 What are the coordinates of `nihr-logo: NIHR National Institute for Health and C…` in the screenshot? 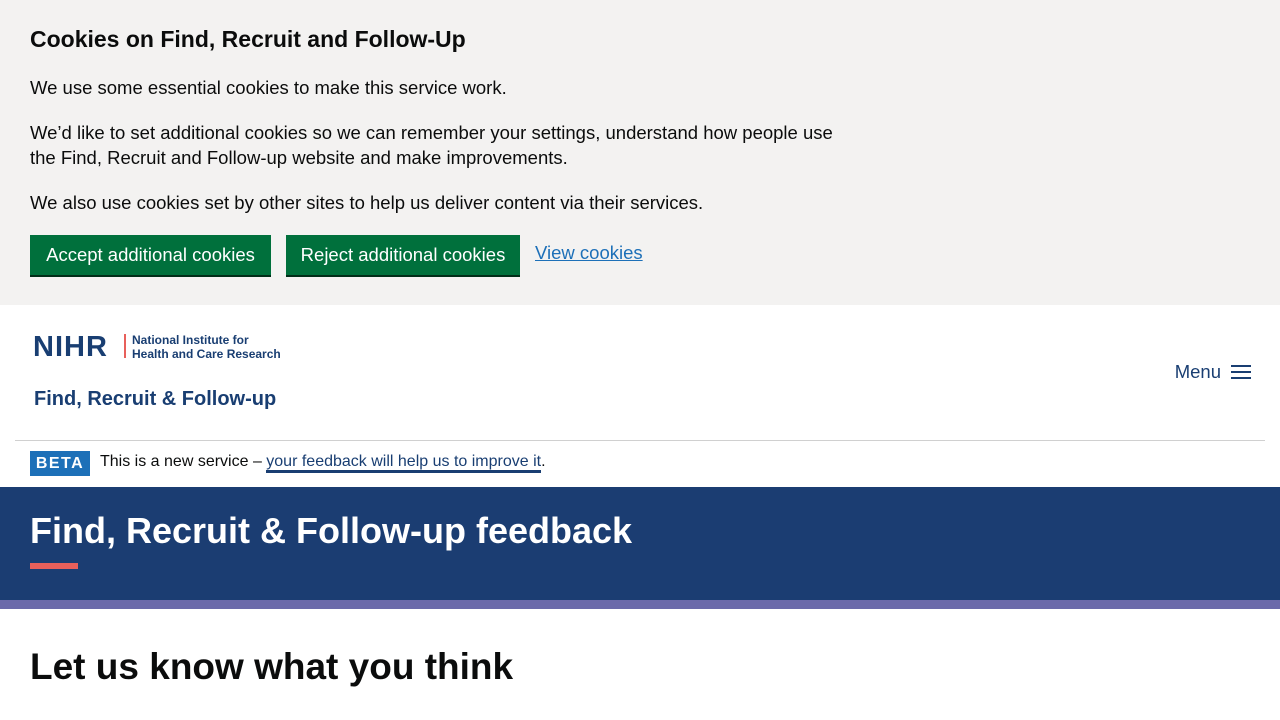 It's located at (158, 372).